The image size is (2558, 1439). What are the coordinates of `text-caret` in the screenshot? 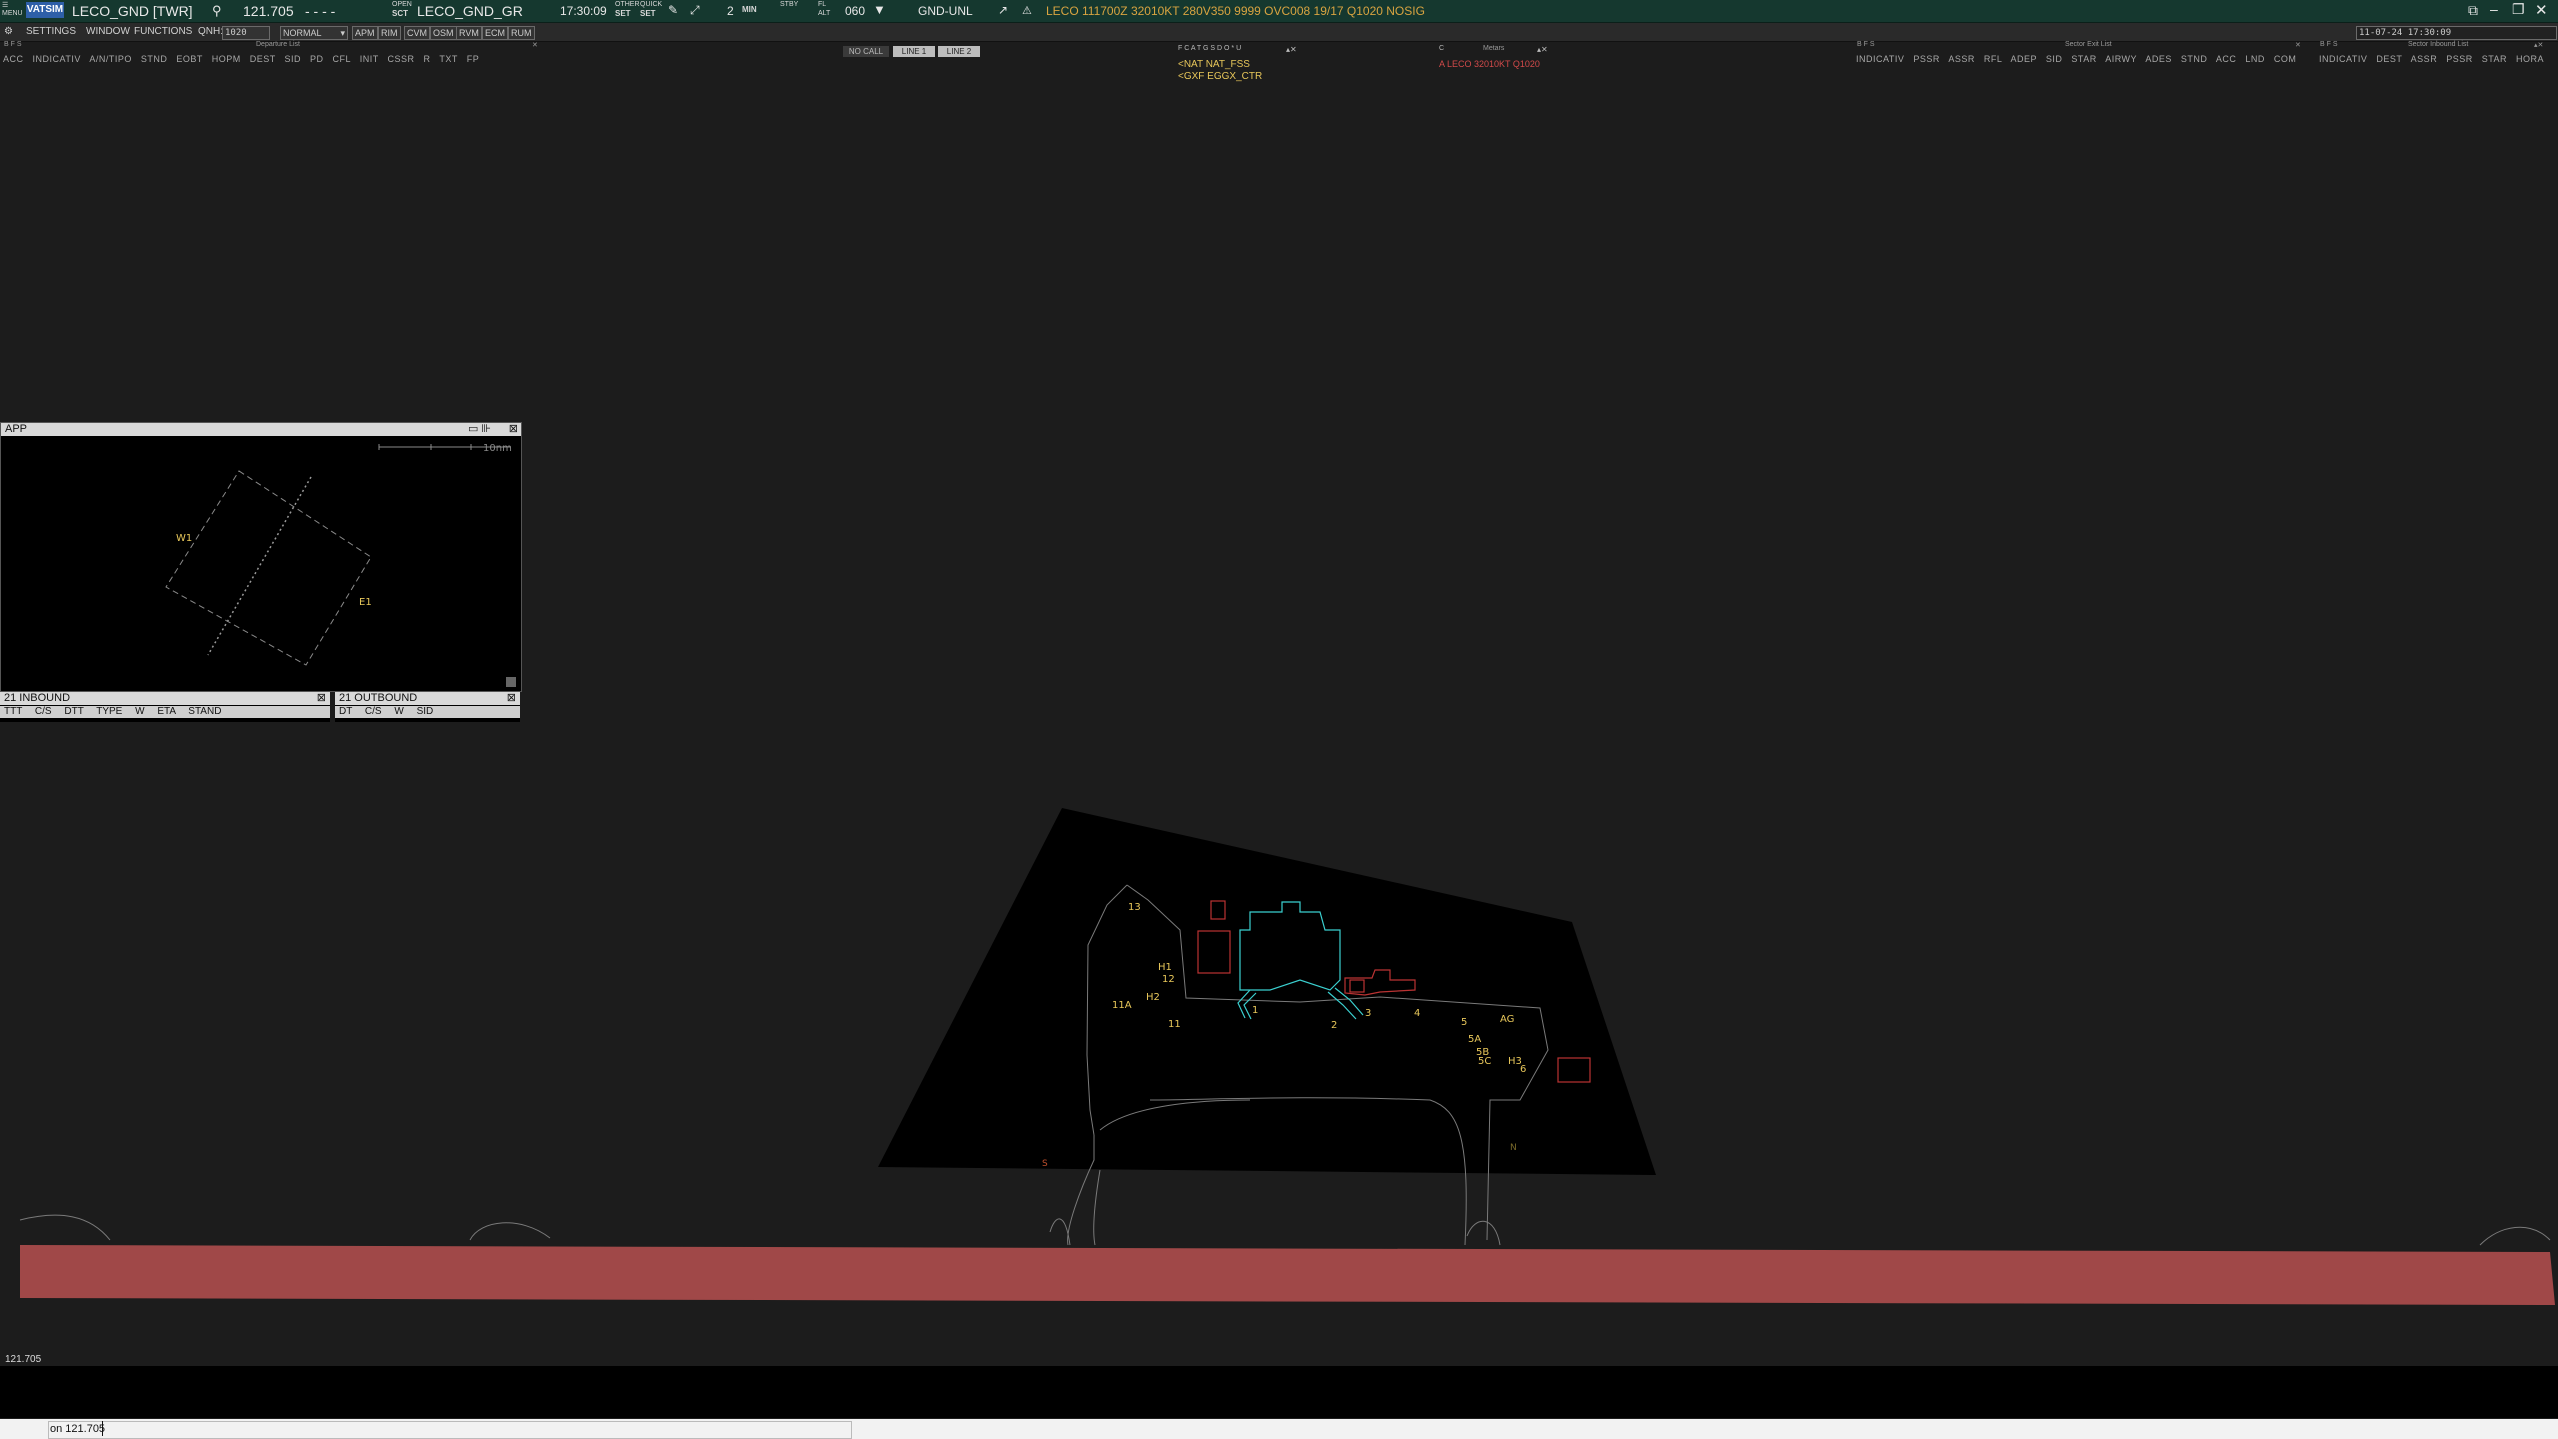 It's located at (102, 1428).